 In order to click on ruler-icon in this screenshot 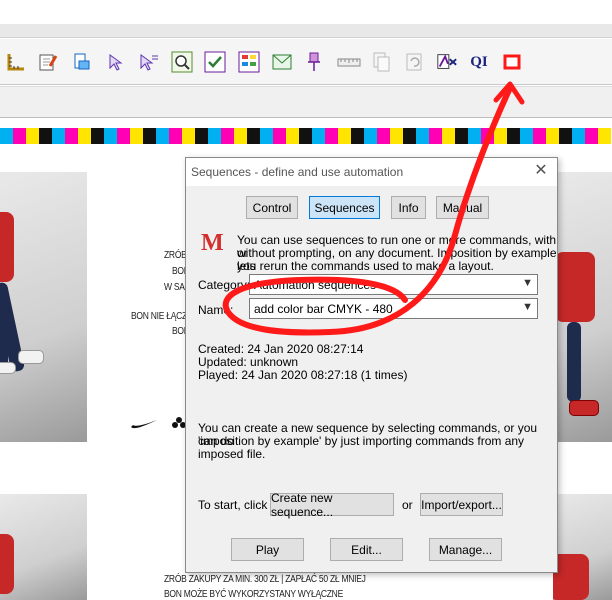, I will do `click(16, 62)`.